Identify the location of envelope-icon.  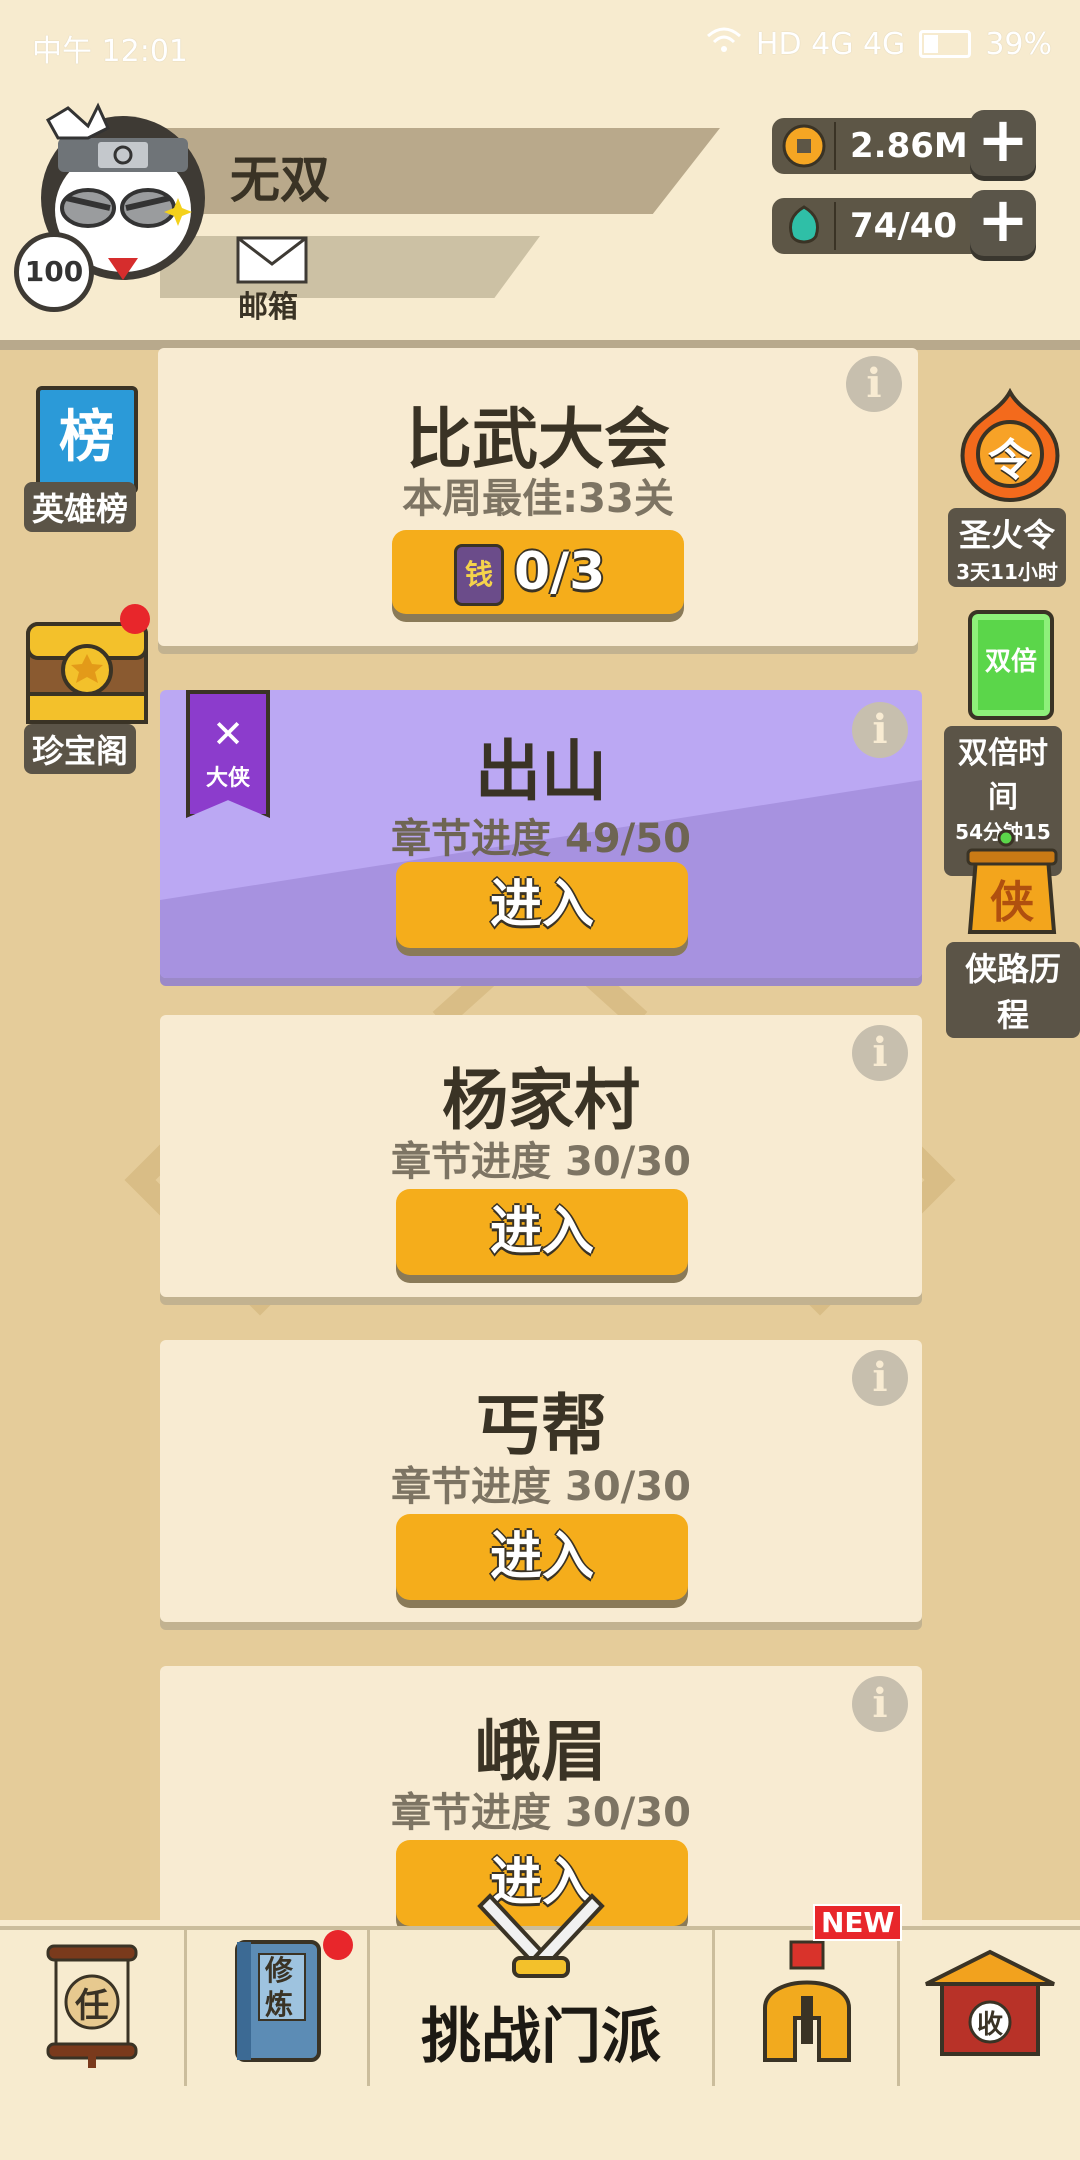
(272, 260).